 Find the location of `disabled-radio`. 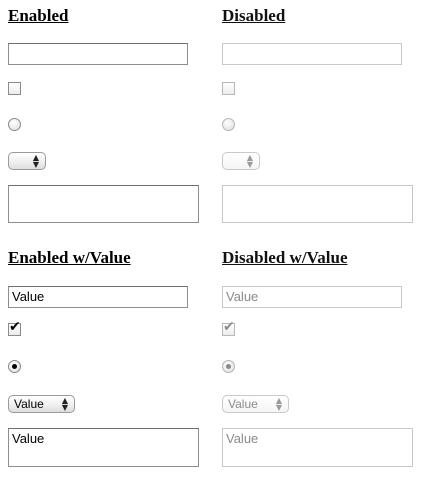

disabled-radio is located at coordinates (228, 124).